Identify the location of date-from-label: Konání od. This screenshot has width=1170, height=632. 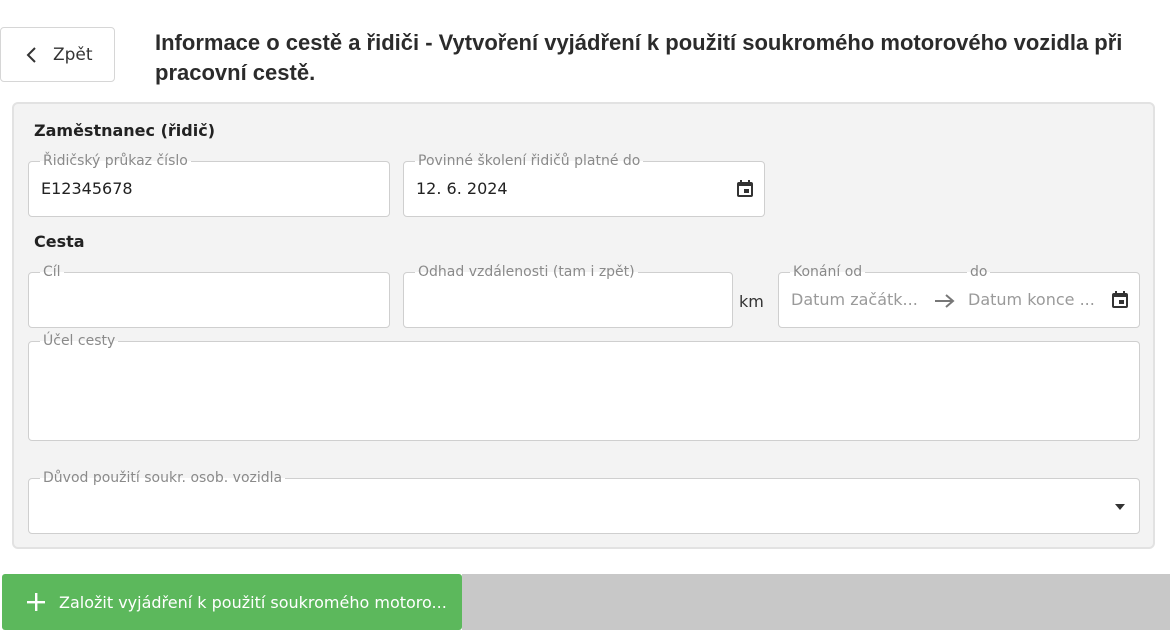
(828, 272).